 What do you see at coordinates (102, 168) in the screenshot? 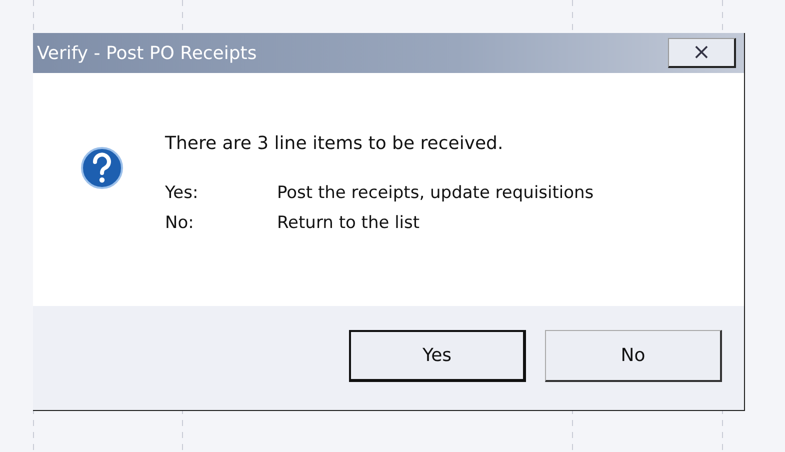
I see `question-icon` at bounding box center [102, 168].